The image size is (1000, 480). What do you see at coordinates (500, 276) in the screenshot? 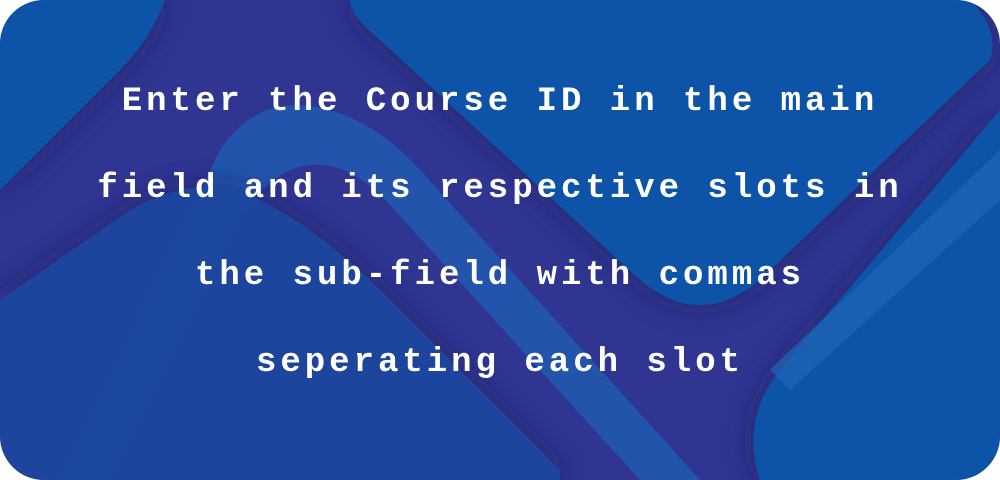
I see `instruction-line-3: the sub-field with commas` at bounding box center [500, 276].